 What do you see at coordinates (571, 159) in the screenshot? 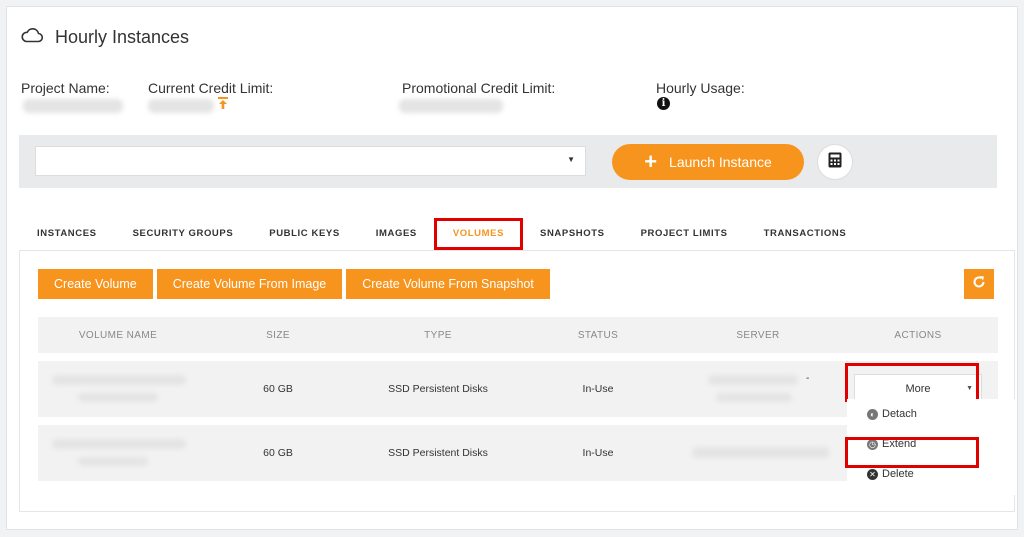
I see `caret-down-icon: ▼` at bounding box center [571, 159].